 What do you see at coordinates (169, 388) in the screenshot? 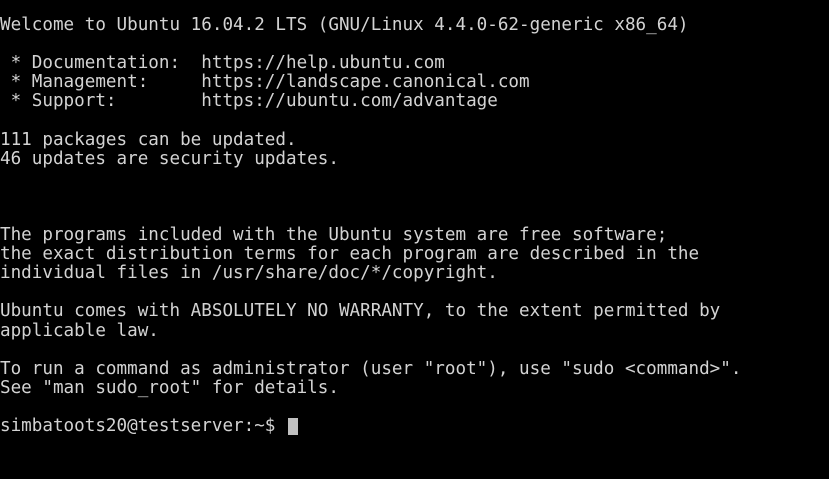
I see `output-line: See "man sudo_root" for details.` at bounding box center [169, 388].